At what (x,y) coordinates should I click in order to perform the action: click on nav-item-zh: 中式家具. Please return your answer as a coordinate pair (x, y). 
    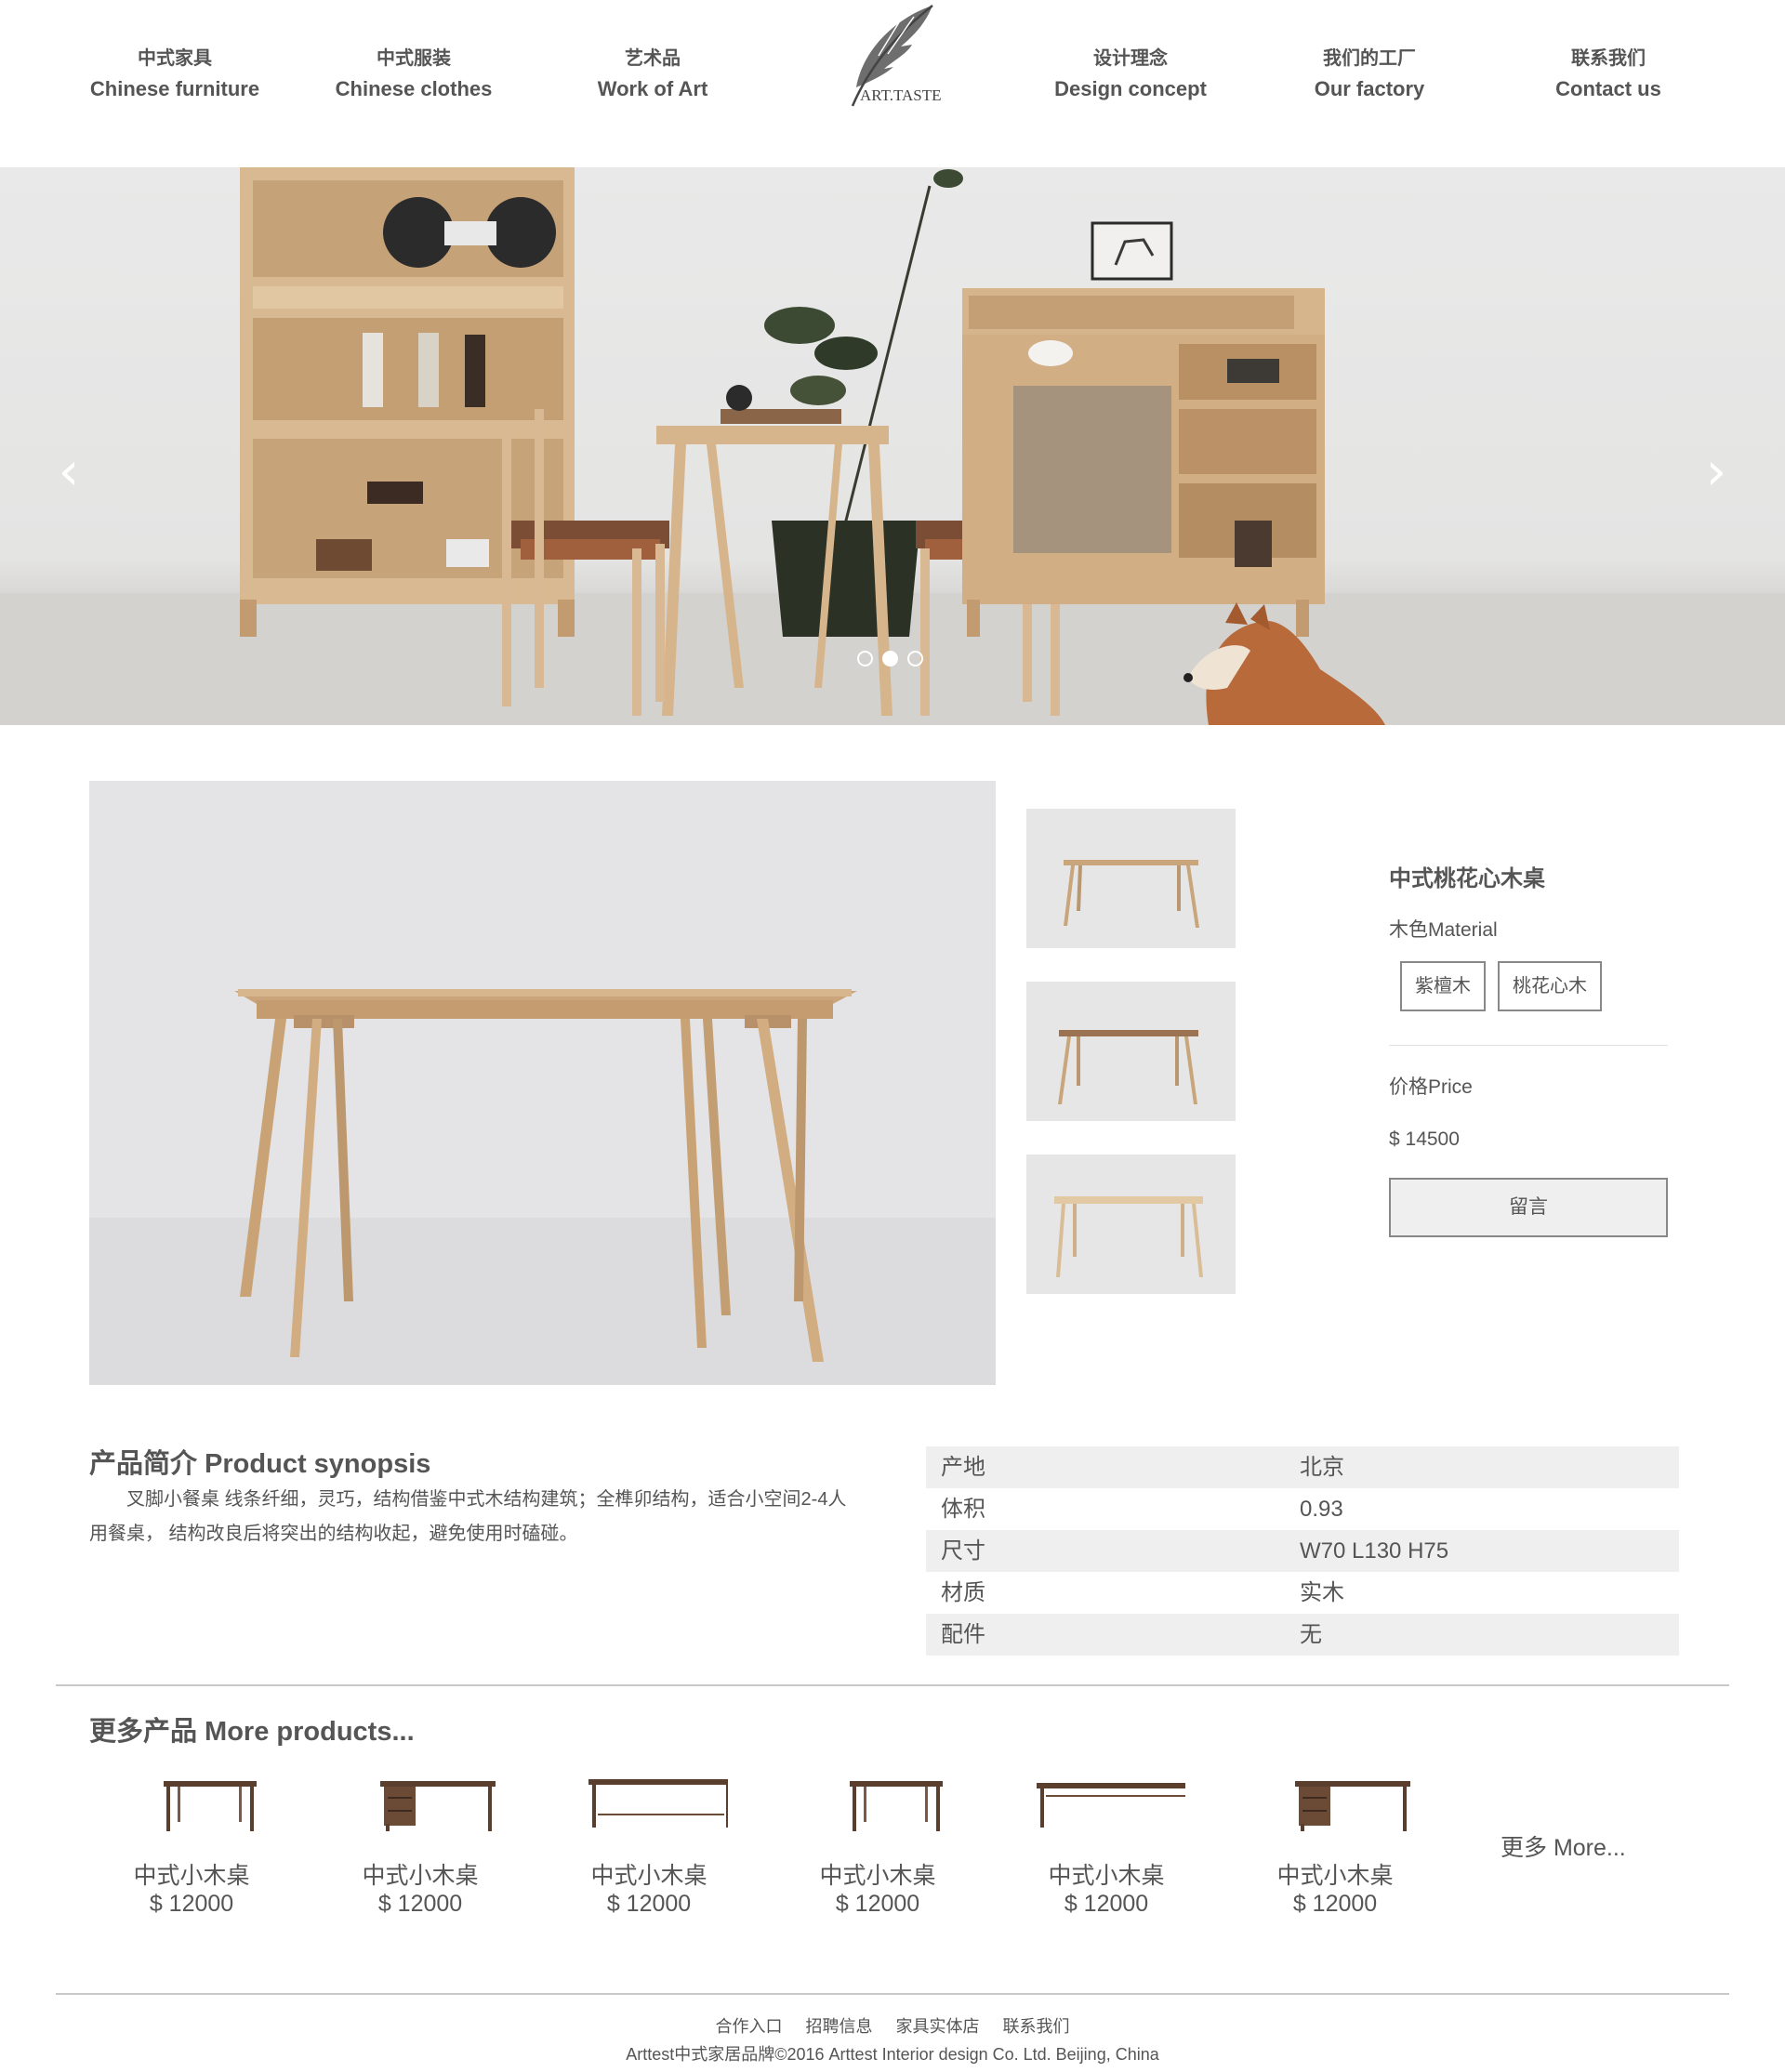
    Looking at the image, I should click on (175, 58).